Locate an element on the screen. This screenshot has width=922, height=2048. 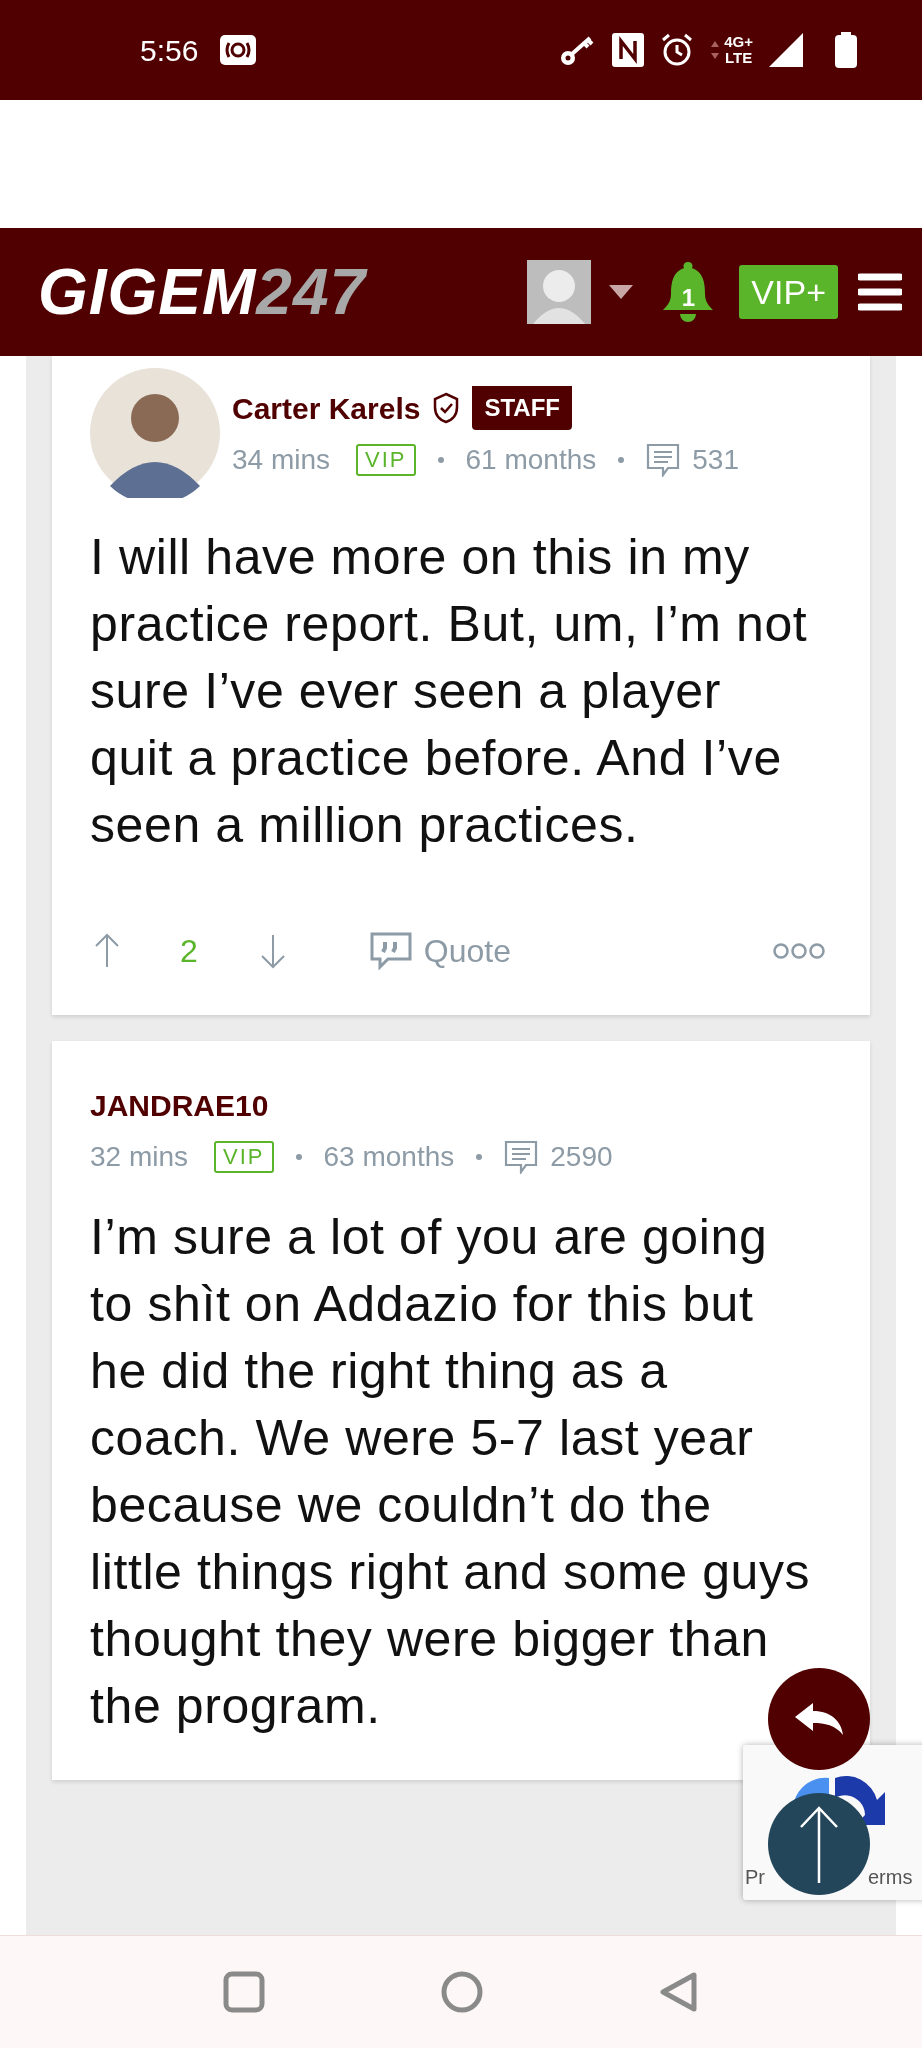
network-type: LTE is located at coordinates (739, 58).